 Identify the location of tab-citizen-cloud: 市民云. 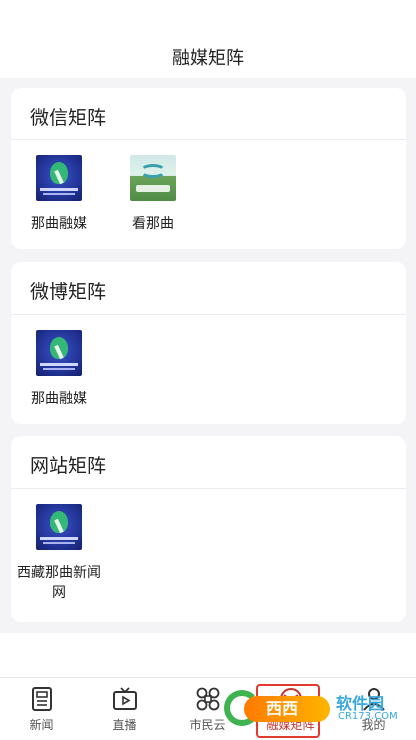
(207, 709).